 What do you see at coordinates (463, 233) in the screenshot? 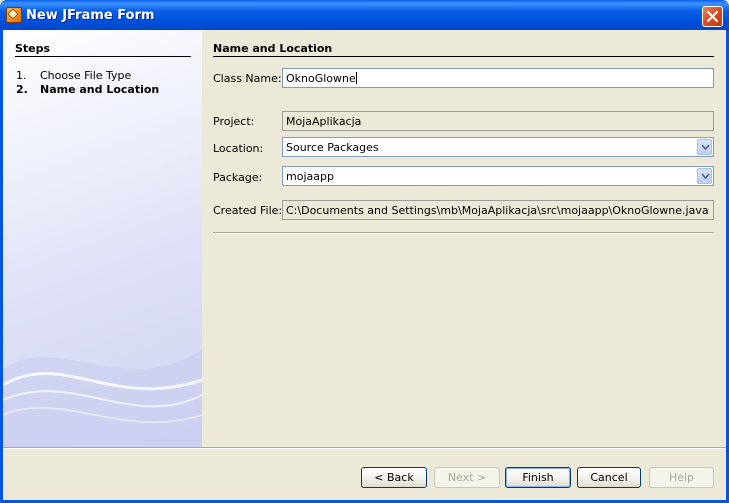
I see `form-divider` at bounding box center [463, 233].